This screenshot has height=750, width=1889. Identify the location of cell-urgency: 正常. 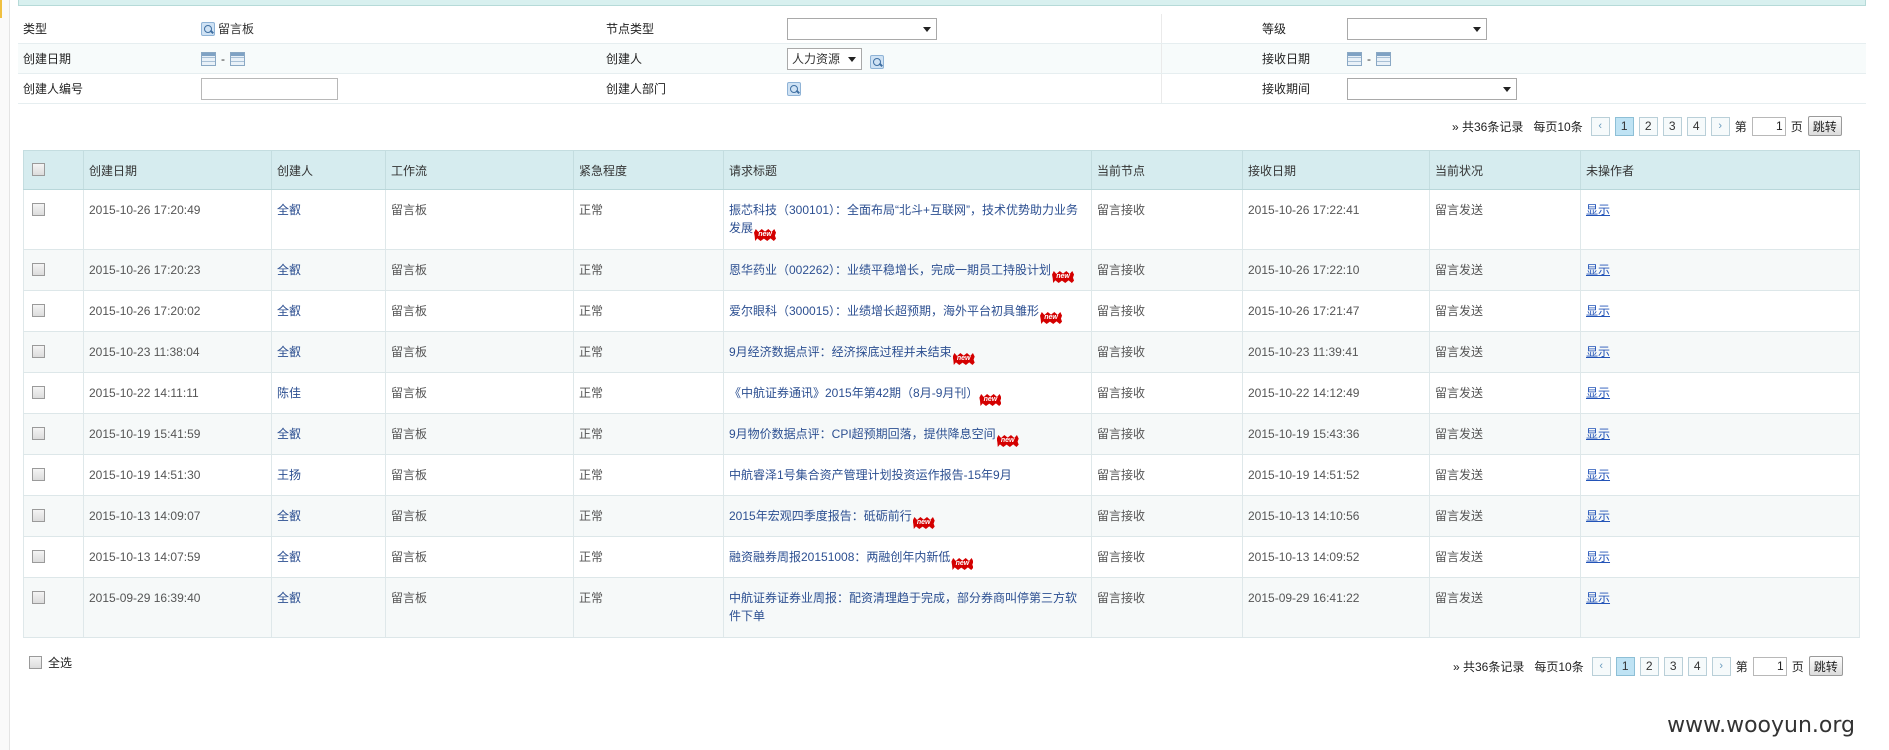
(648, 219).